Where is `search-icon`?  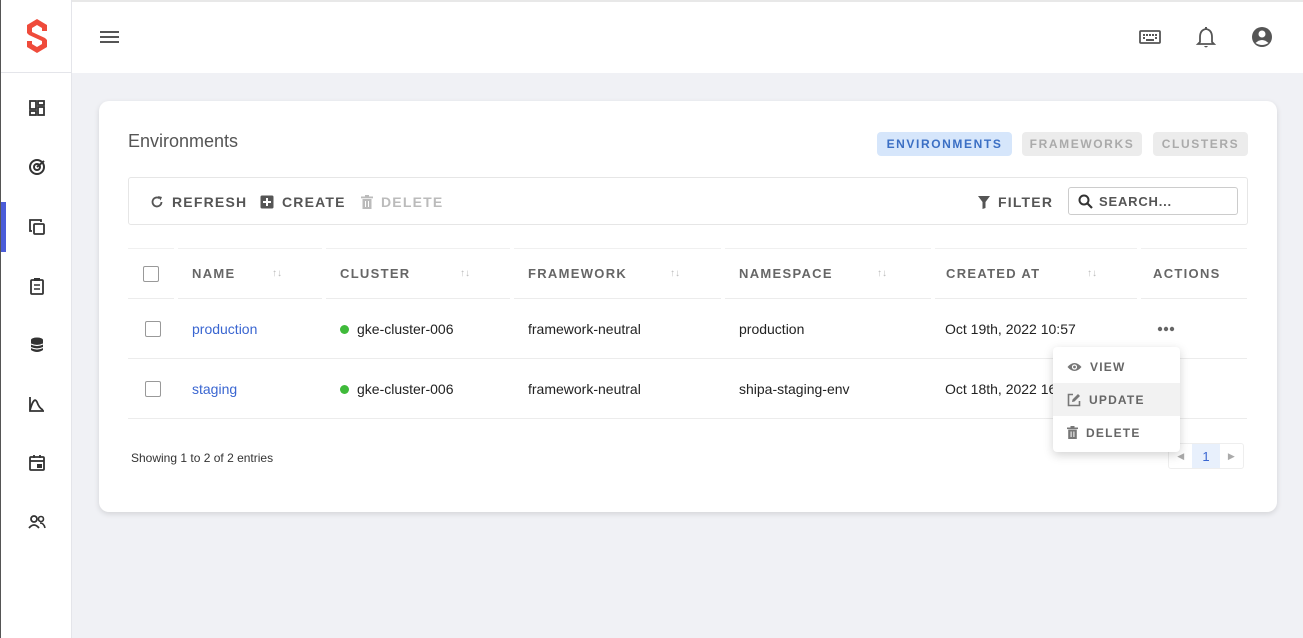
search-icon is located at coordinates (1085, 201).